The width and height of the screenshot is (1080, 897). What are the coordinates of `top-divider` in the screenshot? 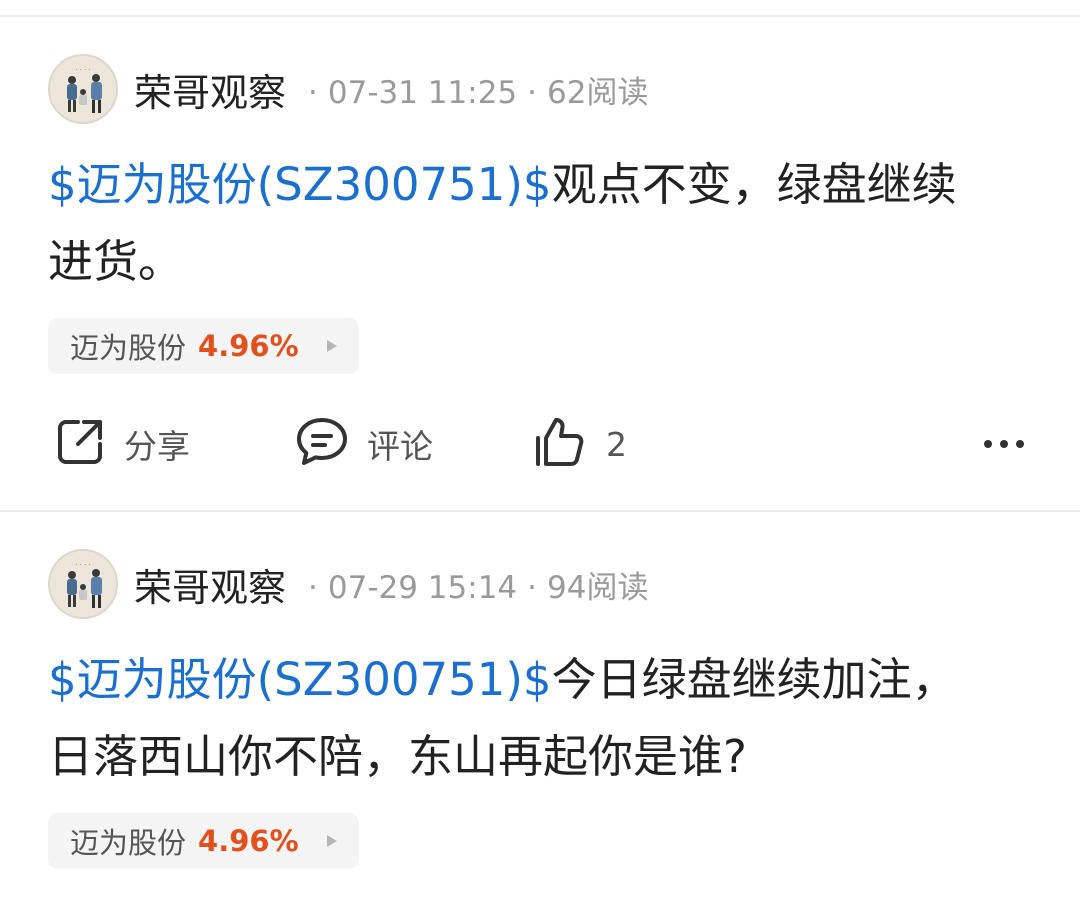 It's located at (540, 16).